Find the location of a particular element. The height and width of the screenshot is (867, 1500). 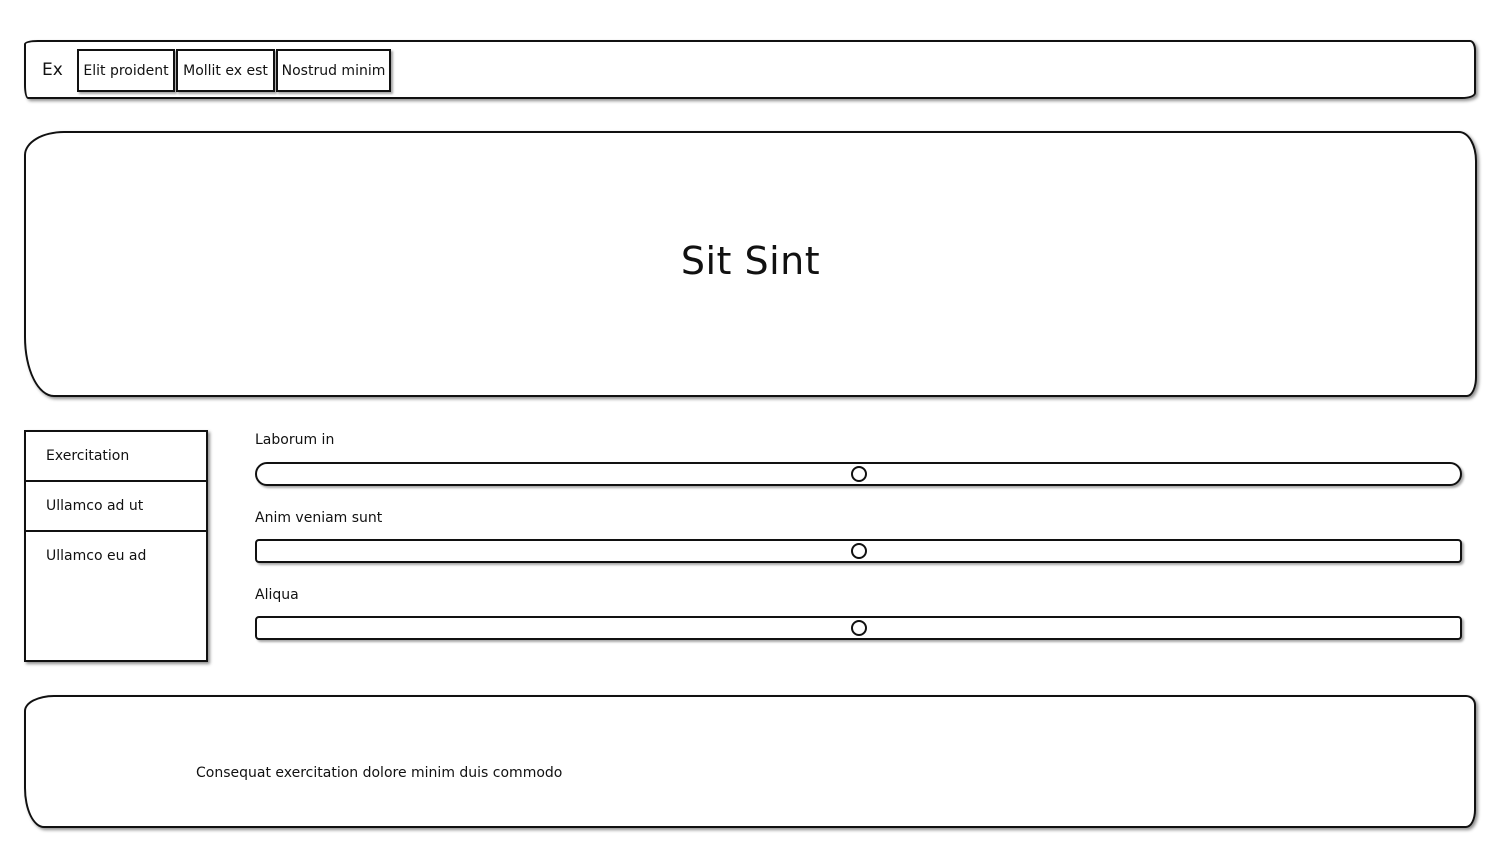

menu-item-ullamco-eu-ad: Ullamco eu ad is located at coordinates (116, 557).